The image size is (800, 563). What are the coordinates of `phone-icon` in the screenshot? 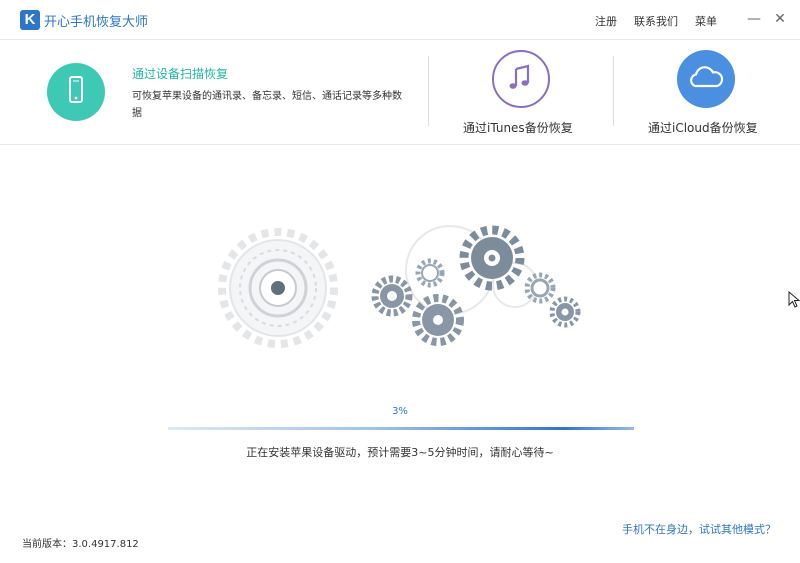 It's located at (76, 89).